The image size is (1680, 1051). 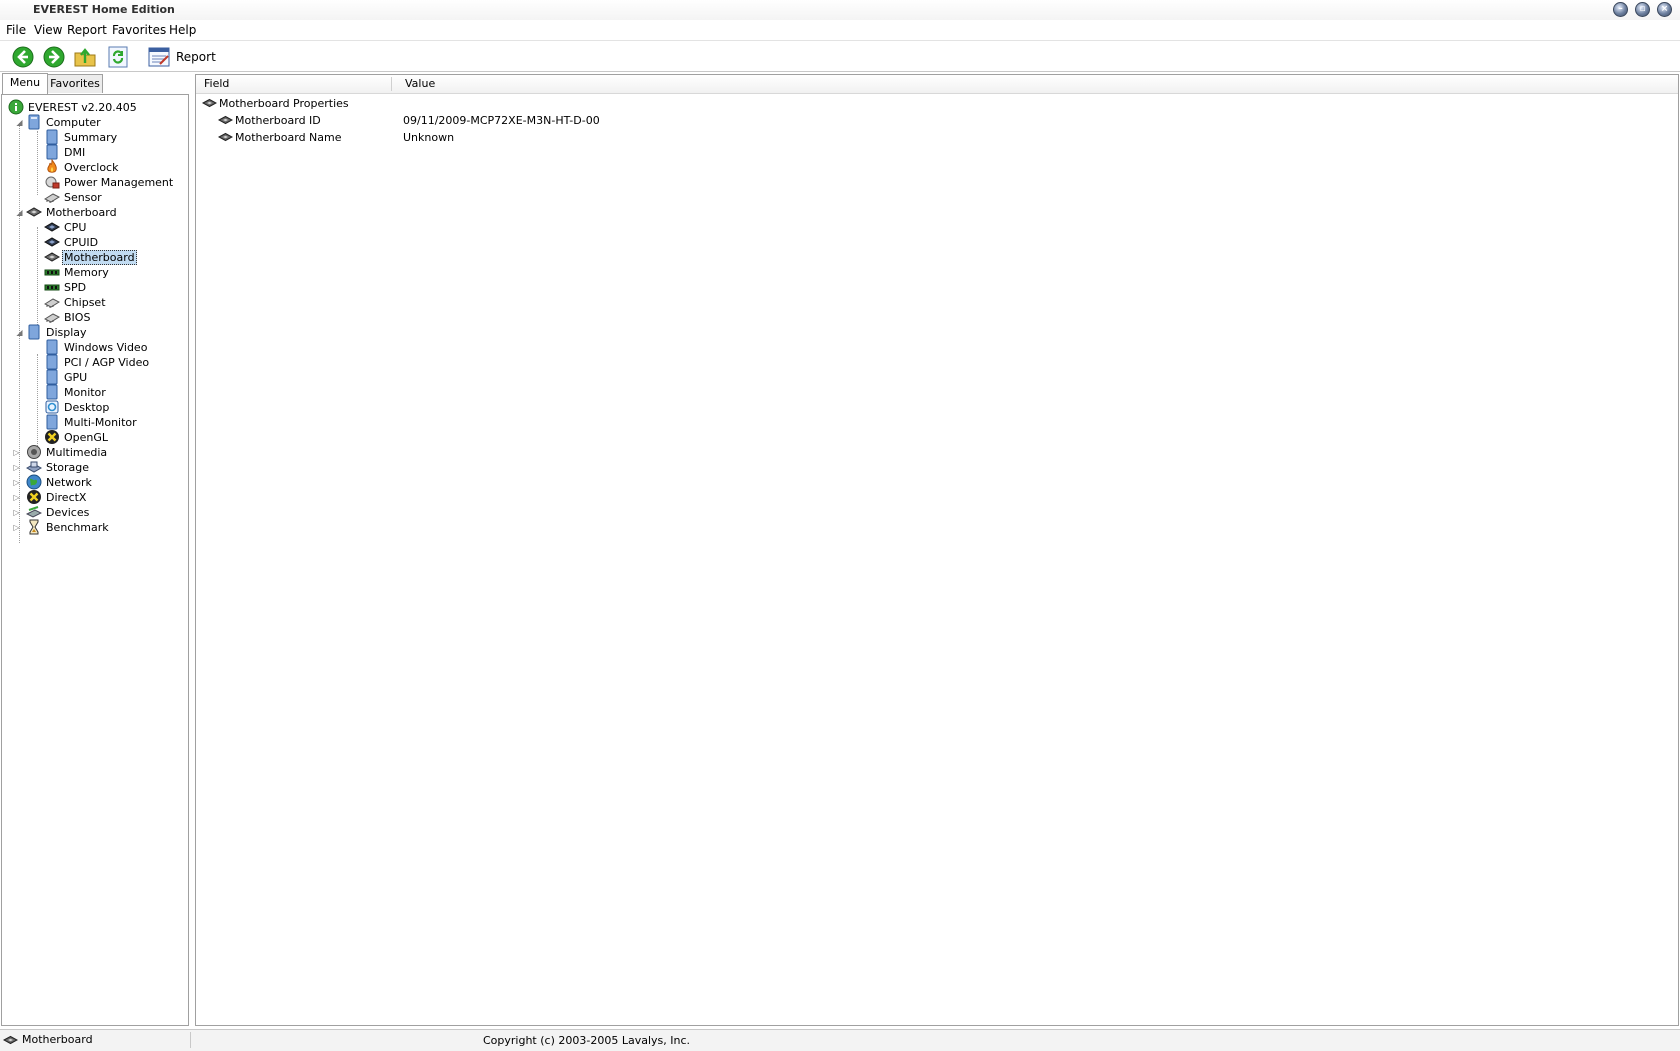 I want to click on tree-item-label: DirectX, so click(x=66, y=497).